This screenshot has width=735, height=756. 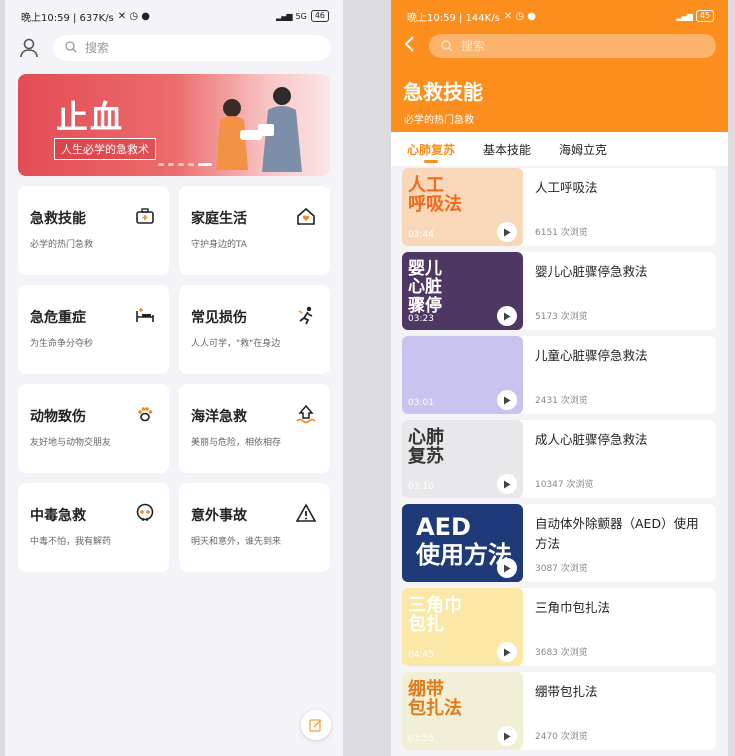 What do you see at coordinates (93, 428) in the screenshot?
I see `category-card: 动物致伤 友好地与动物交朋友` at bounding box center [93, 428].